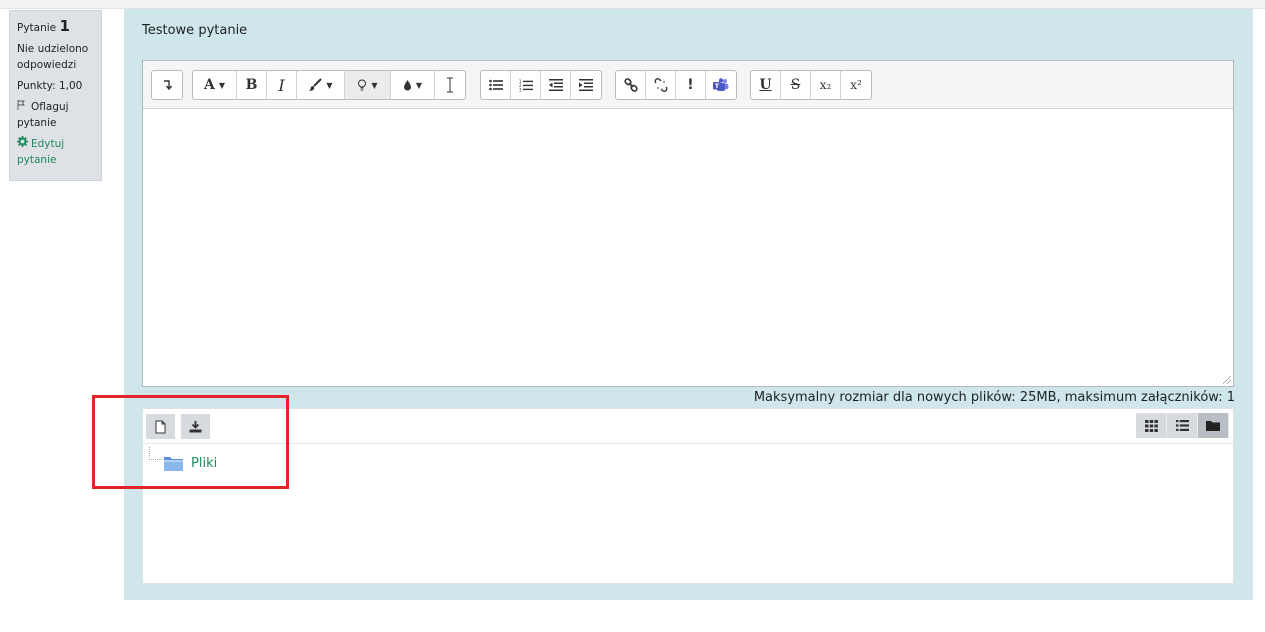 The height and width of the screenshot is (632, 1265). What do you see at coordinates (362, 84) in the screenshot?
I see `lightbulb-icon` at bounding box center [362, 84].